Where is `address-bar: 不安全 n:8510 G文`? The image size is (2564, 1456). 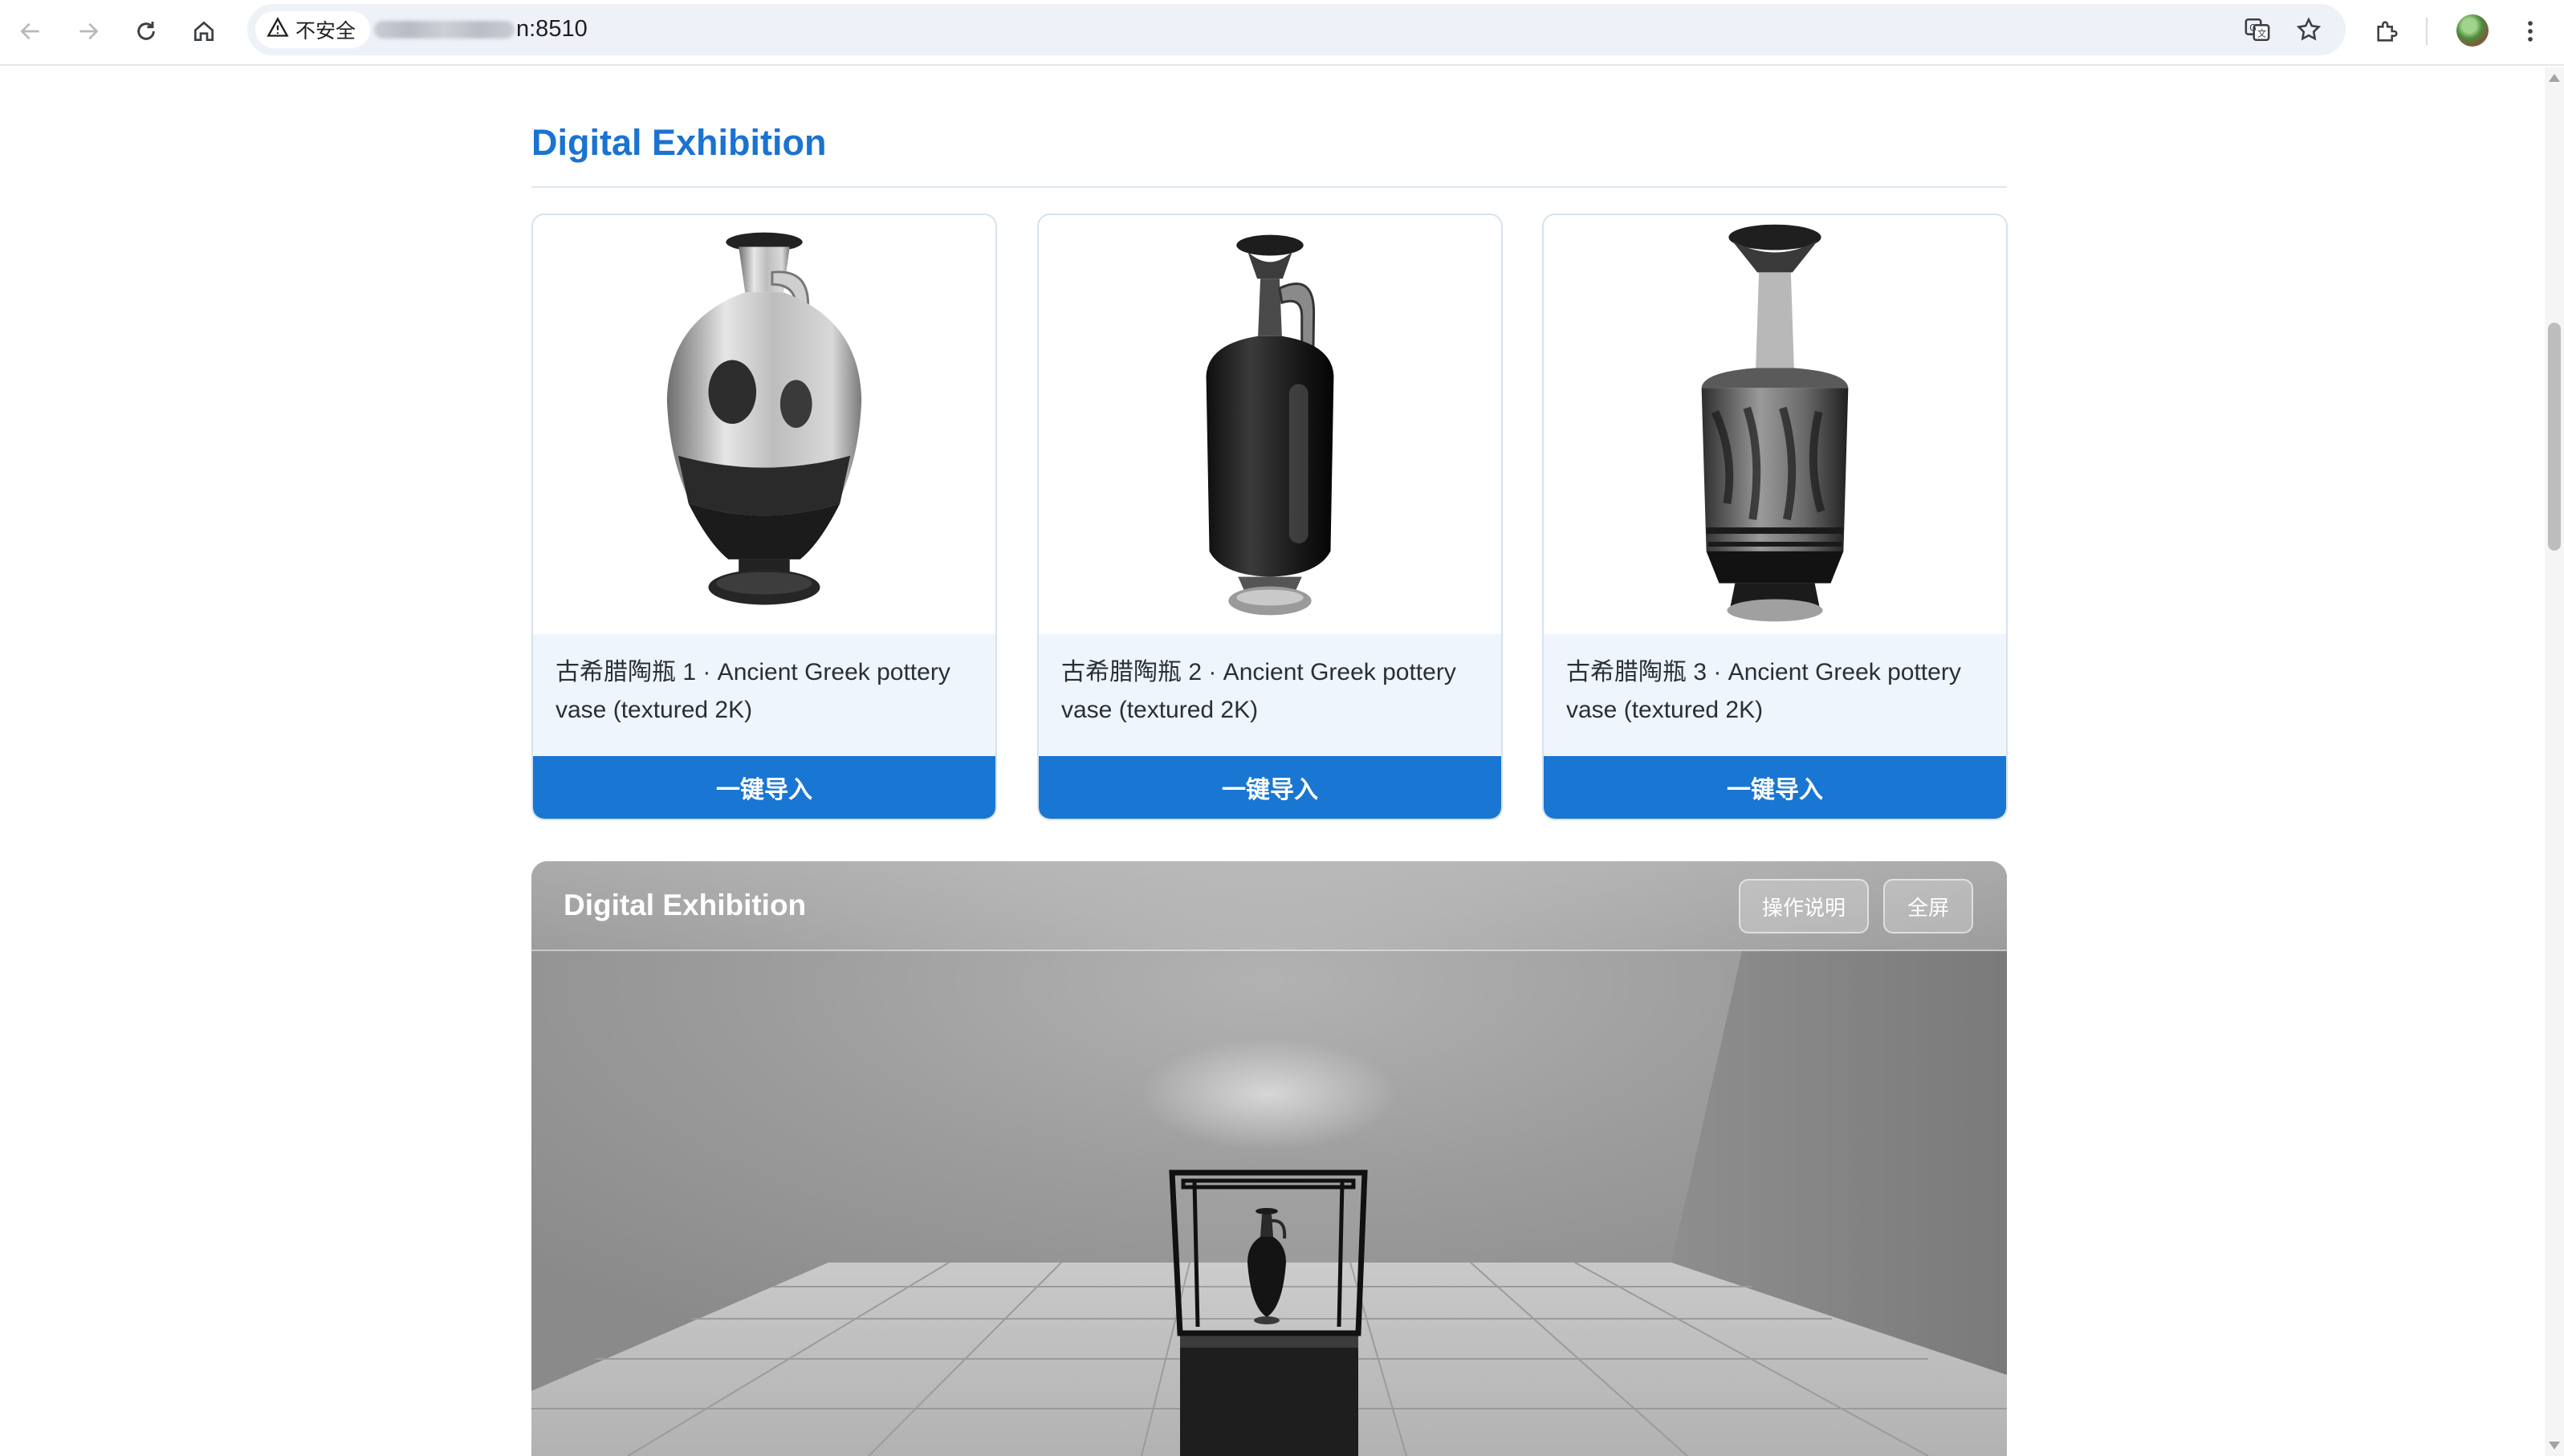
address-bar: 不安全 n:8510 G文 is located at coordinates (1296, 29).